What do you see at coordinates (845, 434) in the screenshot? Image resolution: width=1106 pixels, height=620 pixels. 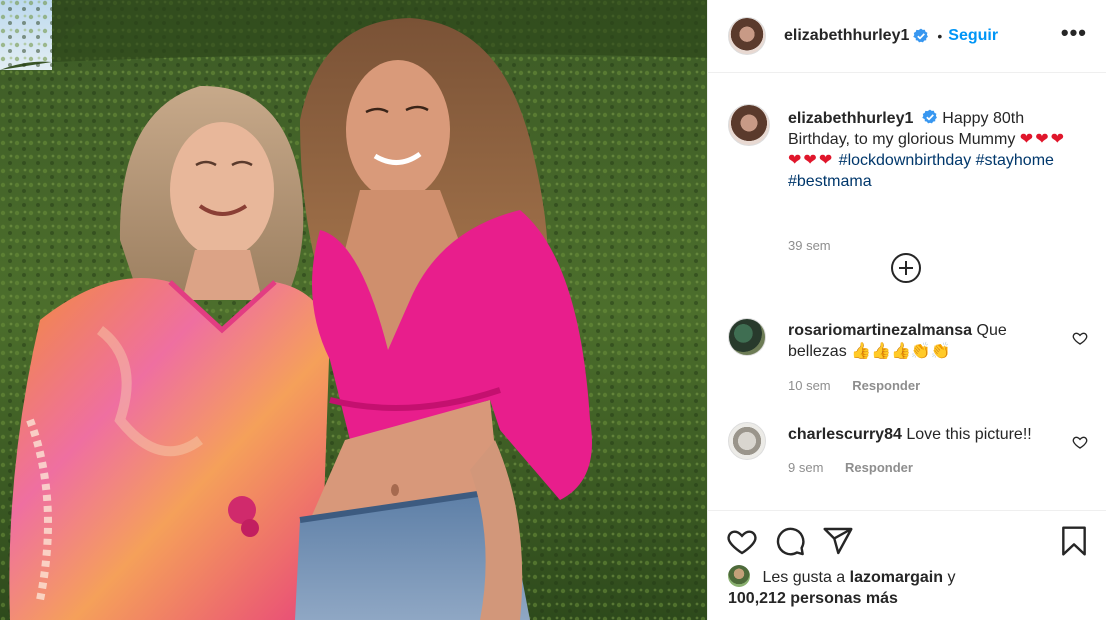 I see `comment-username: charlescurry84` at bounding box center [845, 434].